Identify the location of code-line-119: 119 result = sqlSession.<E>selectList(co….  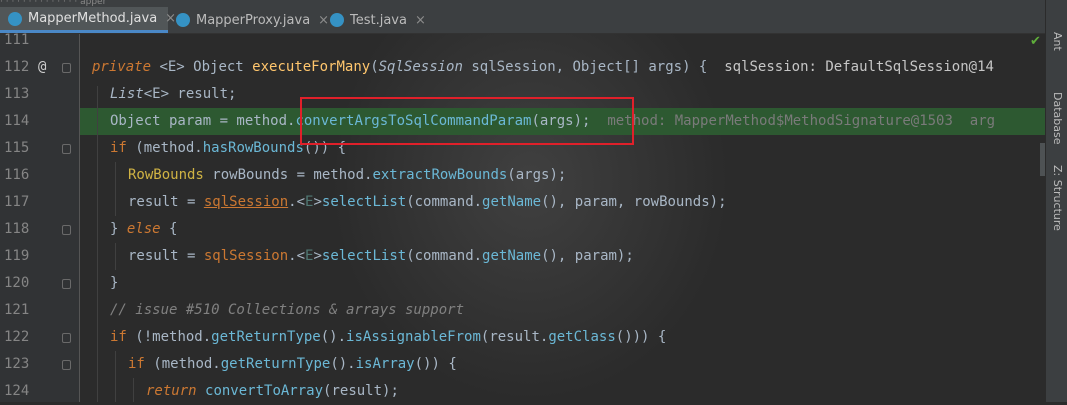
(522, 256).